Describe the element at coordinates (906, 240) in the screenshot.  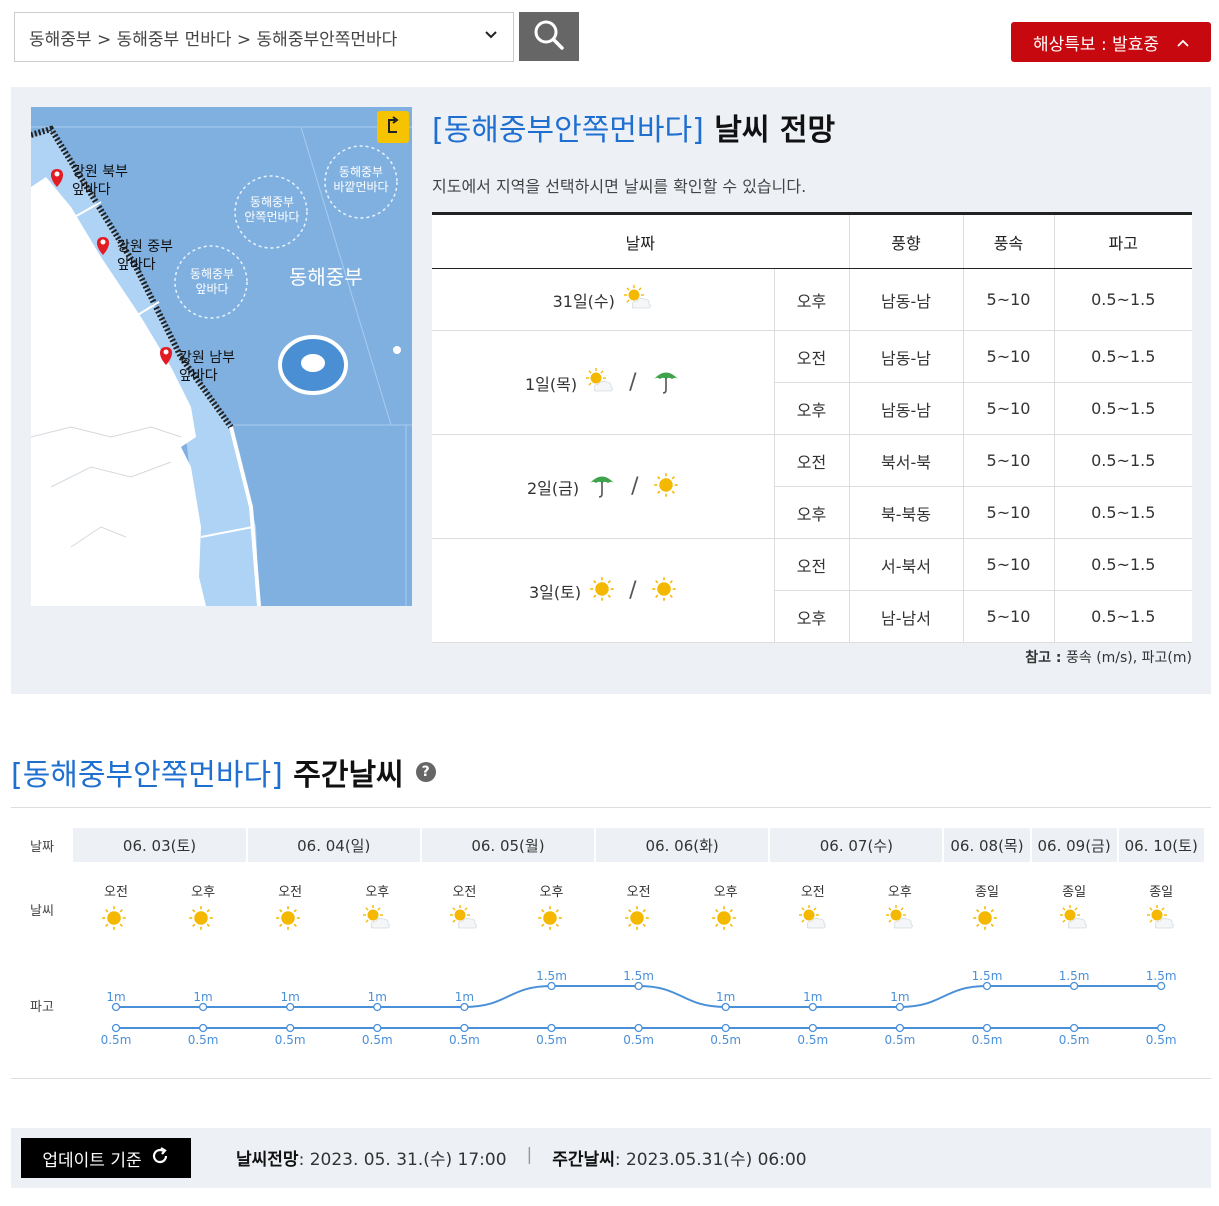
I see `col-header-direction: 풍향` at that location.